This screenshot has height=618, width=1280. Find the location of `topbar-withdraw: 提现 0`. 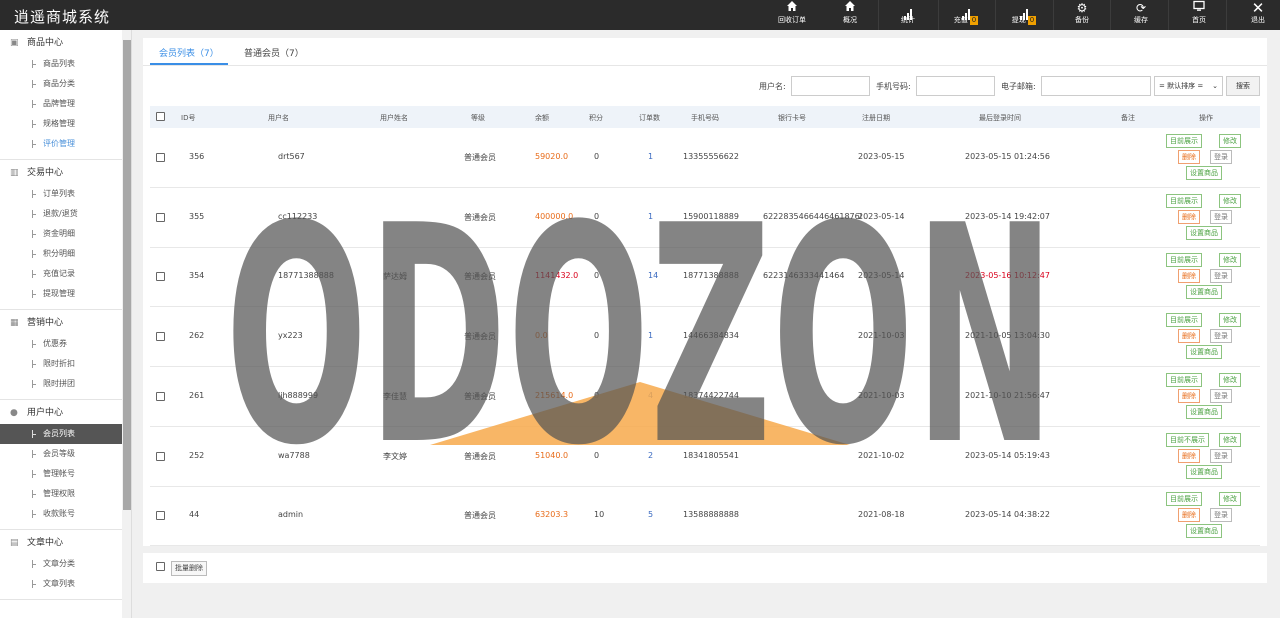

topbar-withdraw: 提现 0 is located at coordinates (1024, 15).